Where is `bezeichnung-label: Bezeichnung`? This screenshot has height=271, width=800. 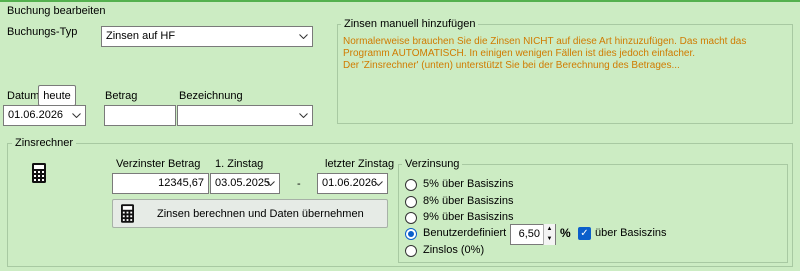
bezeichnung-label: Bezeichnung is located at coordinates (211, 96).